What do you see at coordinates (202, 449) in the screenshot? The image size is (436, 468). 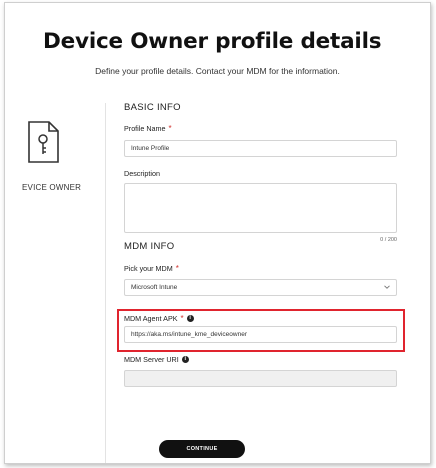 I see `continue-button: CONTINUE` at bounding box center [202, 449].